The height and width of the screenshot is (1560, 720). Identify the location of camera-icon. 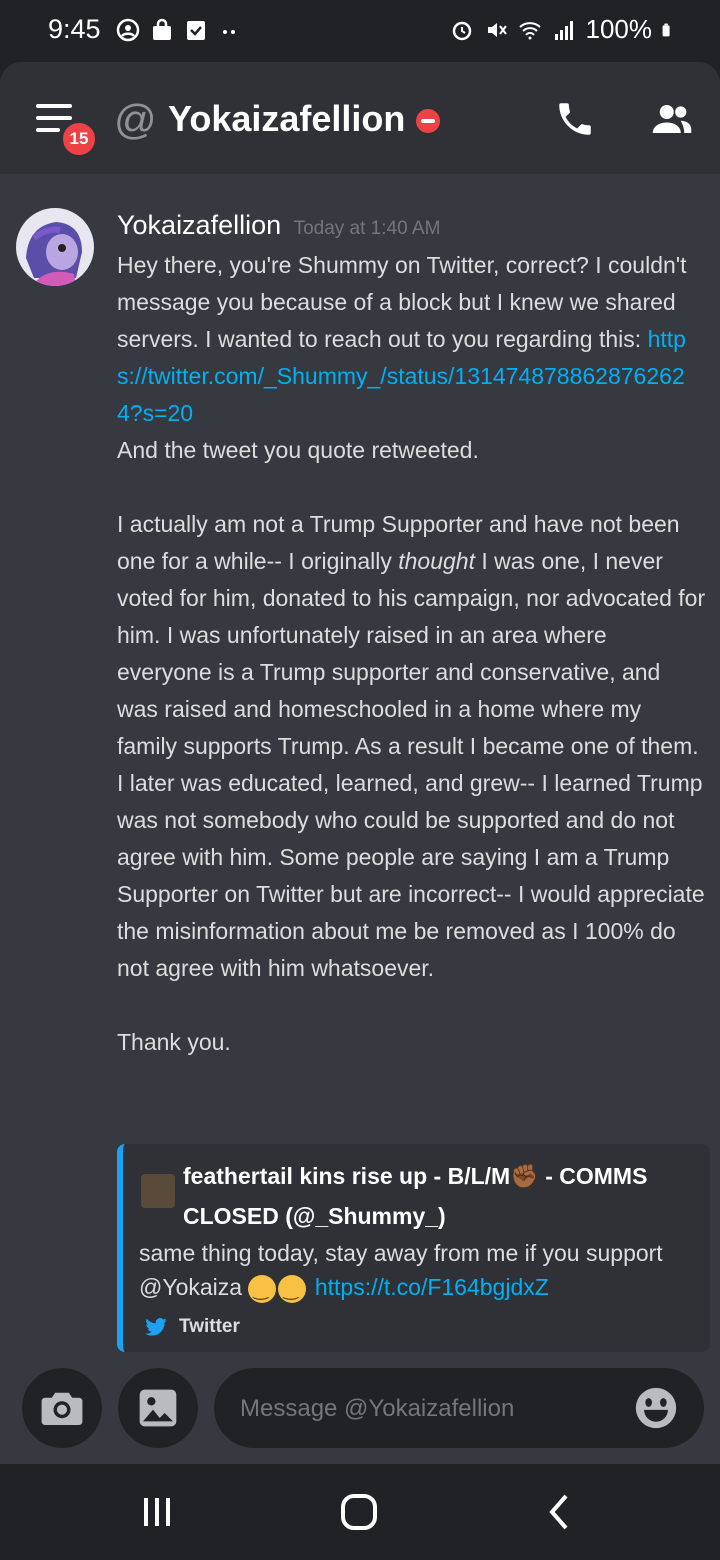
(62, 1408).